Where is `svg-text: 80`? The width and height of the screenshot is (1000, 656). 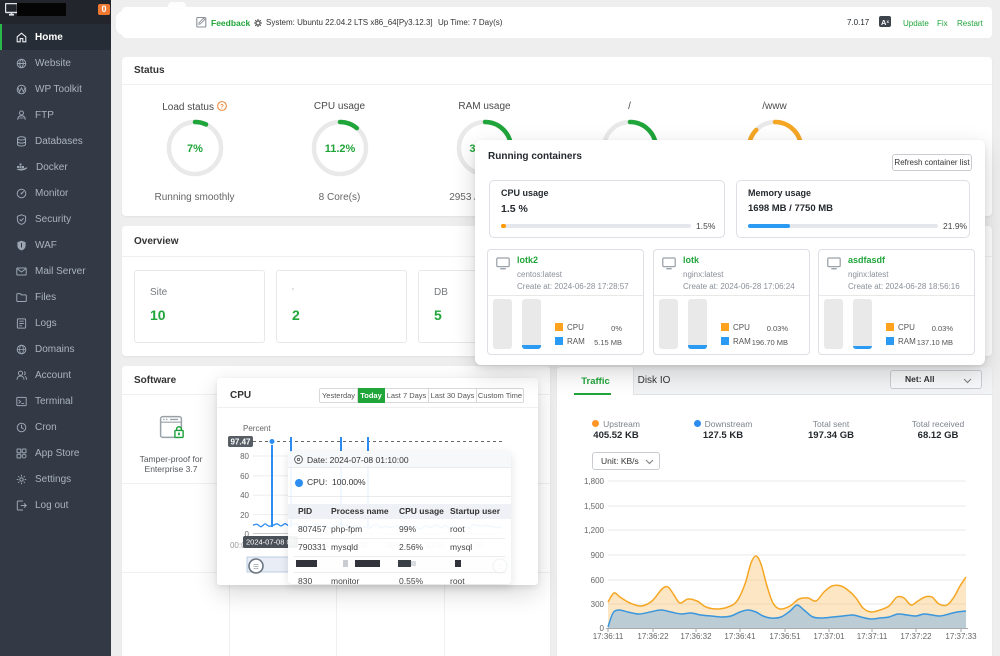 svg-text: 80 is located at coordinates (244, 456).